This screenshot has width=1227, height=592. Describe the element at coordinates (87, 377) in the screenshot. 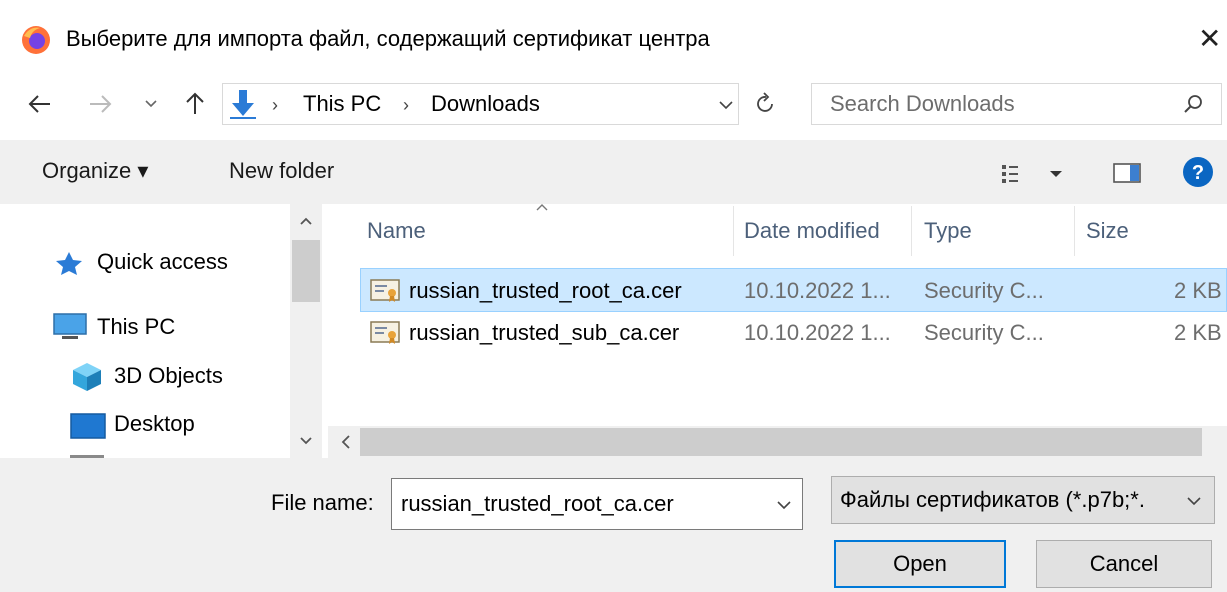

I see `cube-icon` at that location.